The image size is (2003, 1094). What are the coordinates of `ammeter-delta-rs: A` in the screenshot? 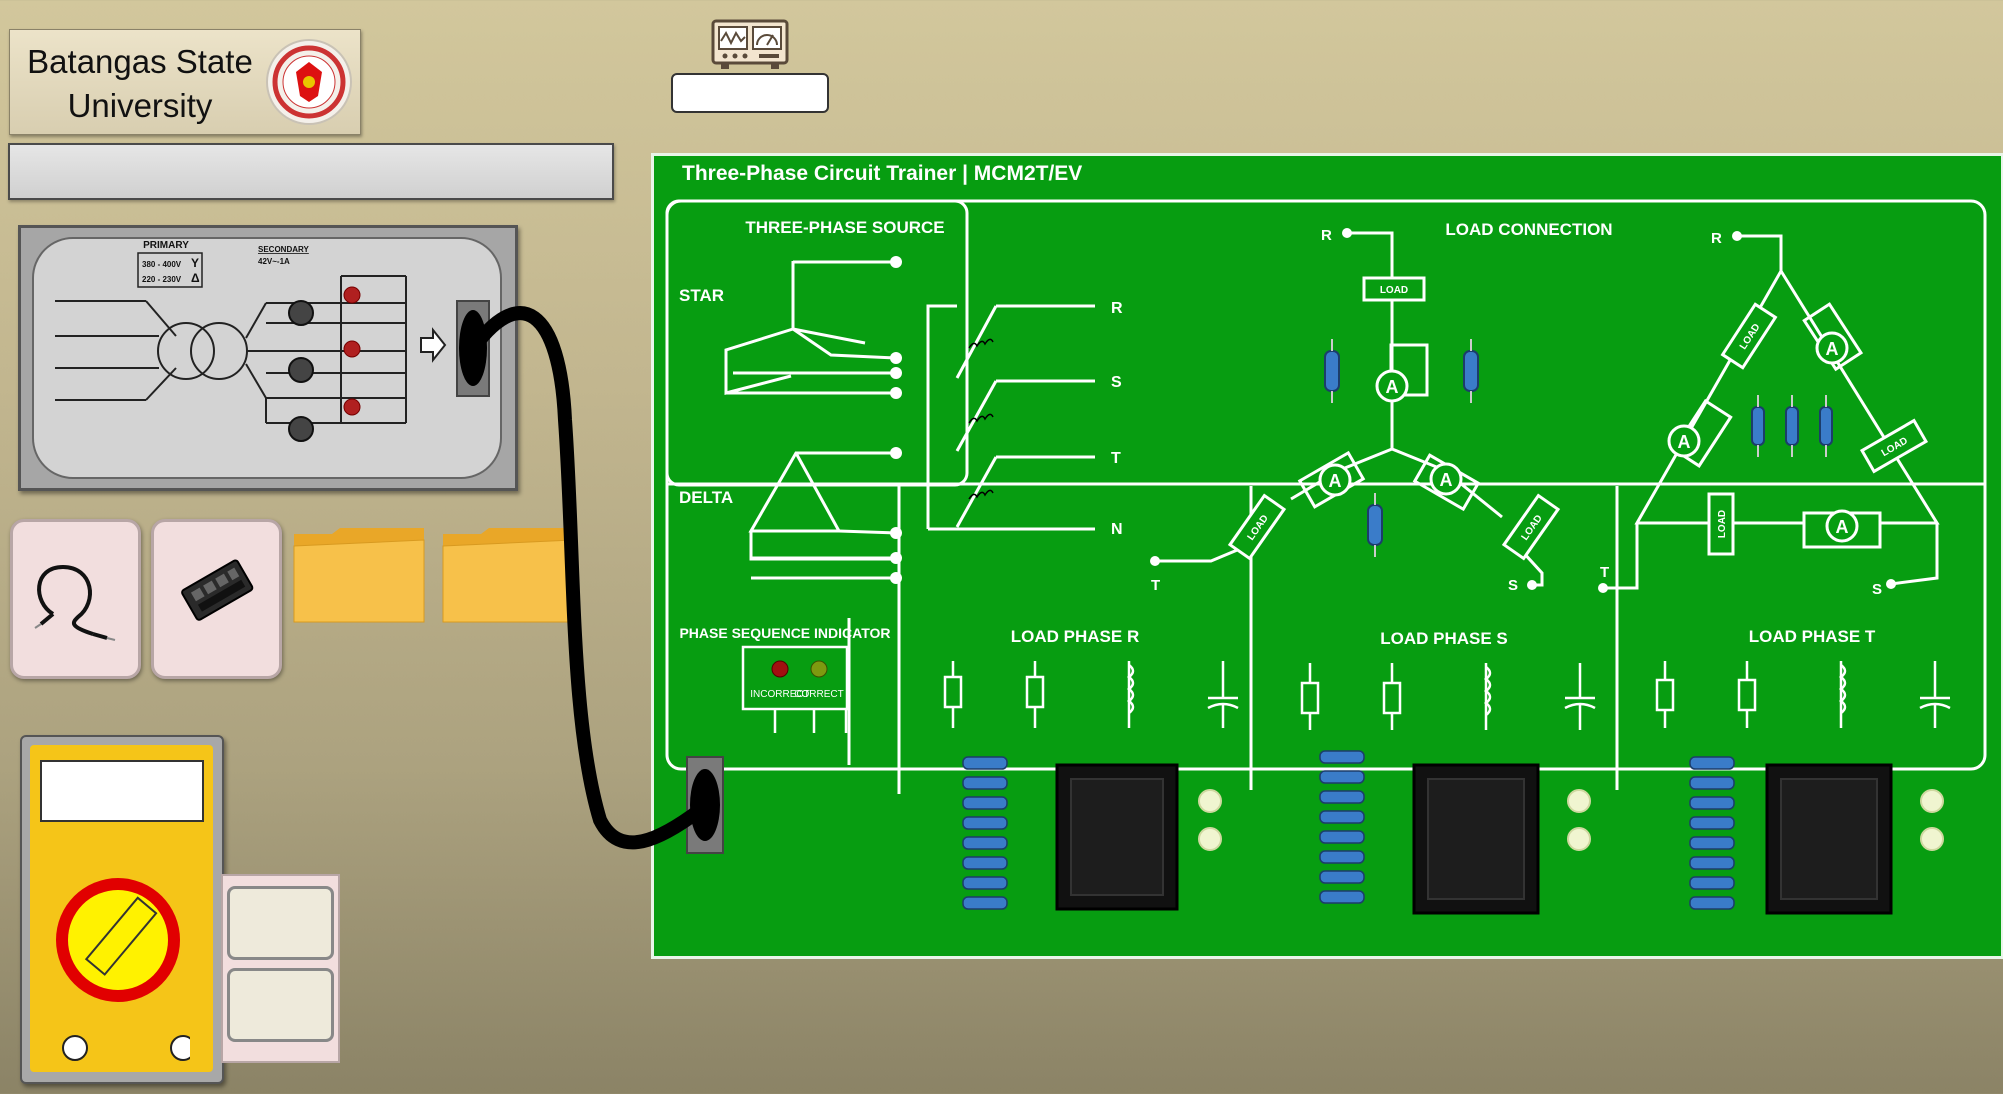 It's located at (1832, 349).